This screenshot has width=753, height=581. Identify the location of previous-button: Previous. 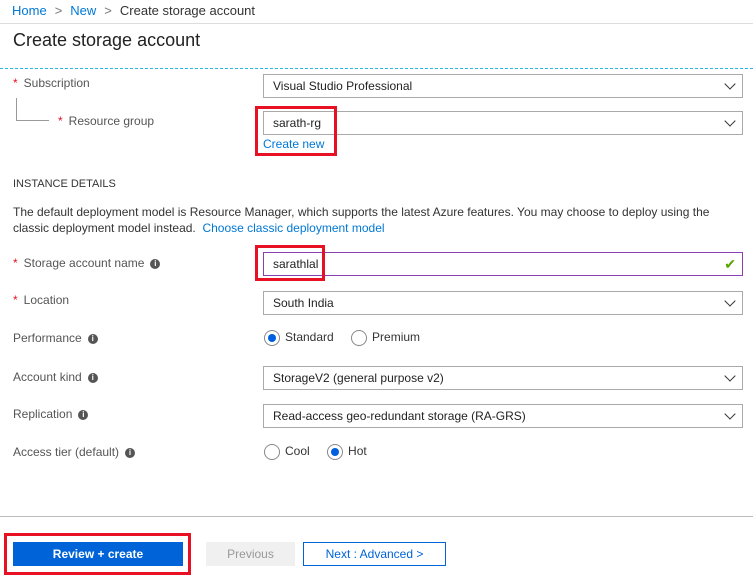
(250, 554).